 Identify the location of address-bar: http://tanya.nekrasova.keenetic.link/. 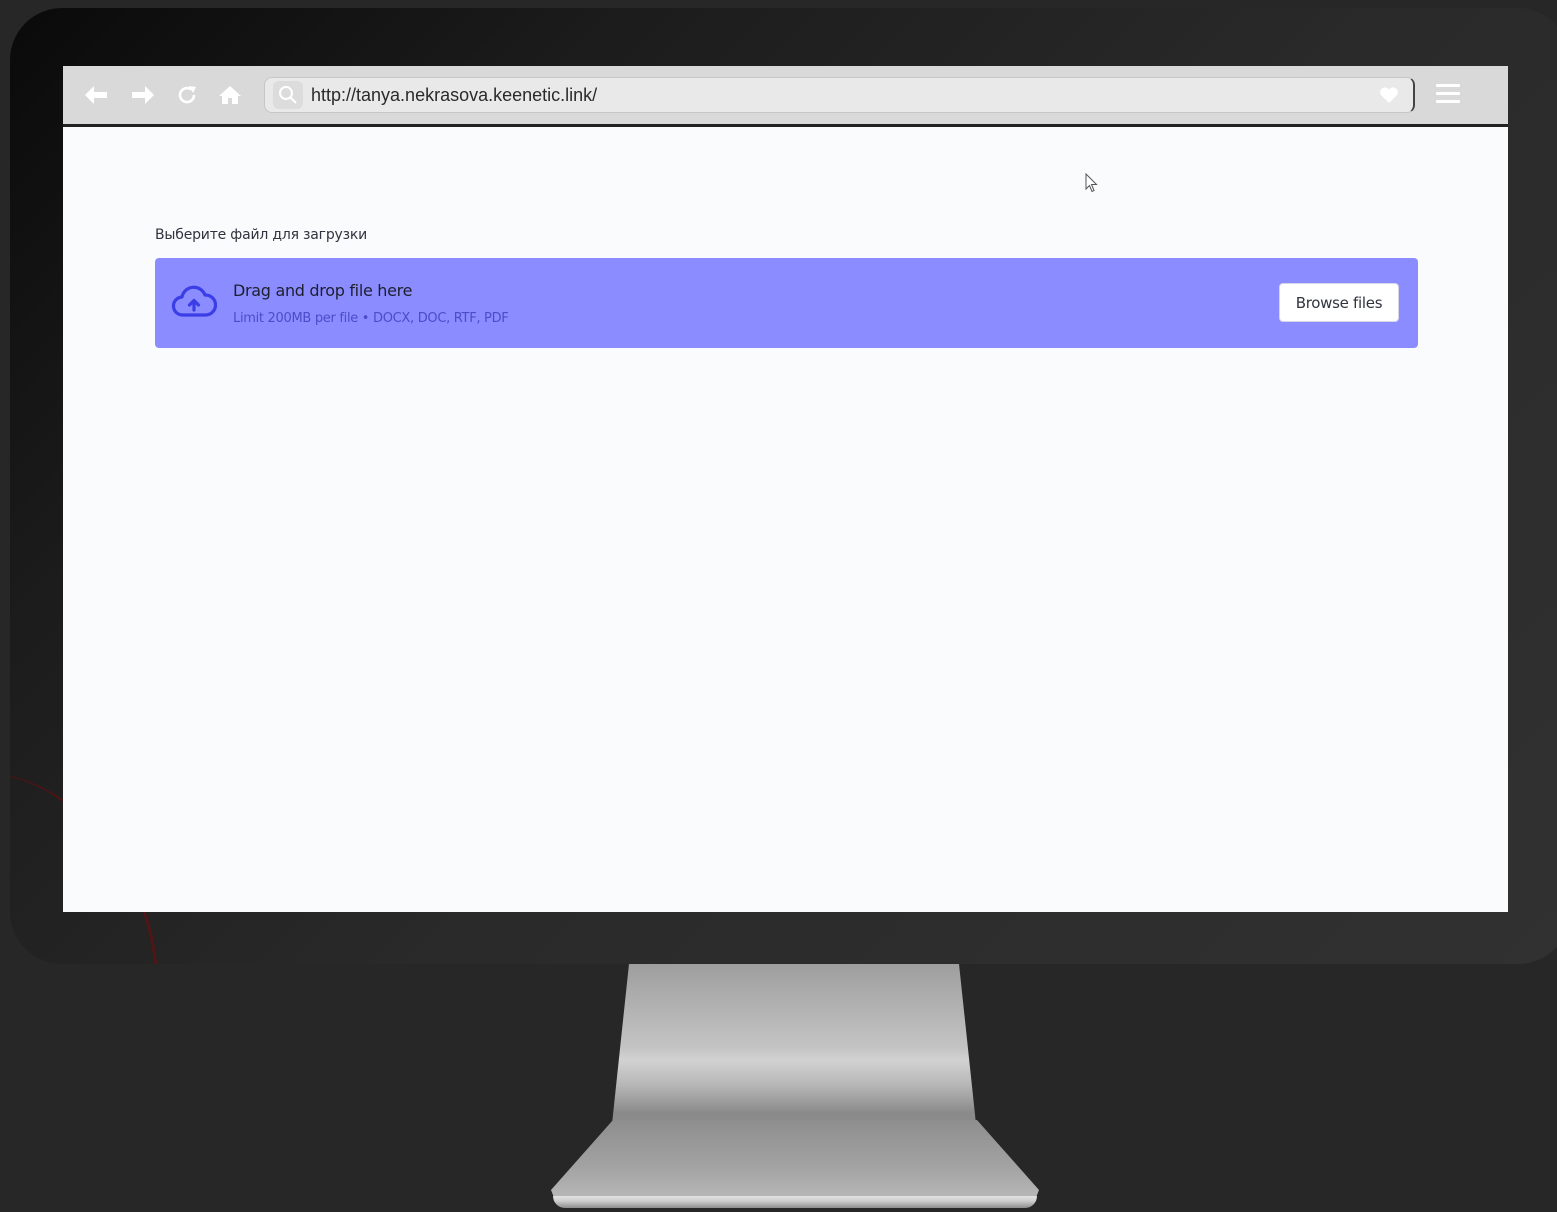
(839, 95).